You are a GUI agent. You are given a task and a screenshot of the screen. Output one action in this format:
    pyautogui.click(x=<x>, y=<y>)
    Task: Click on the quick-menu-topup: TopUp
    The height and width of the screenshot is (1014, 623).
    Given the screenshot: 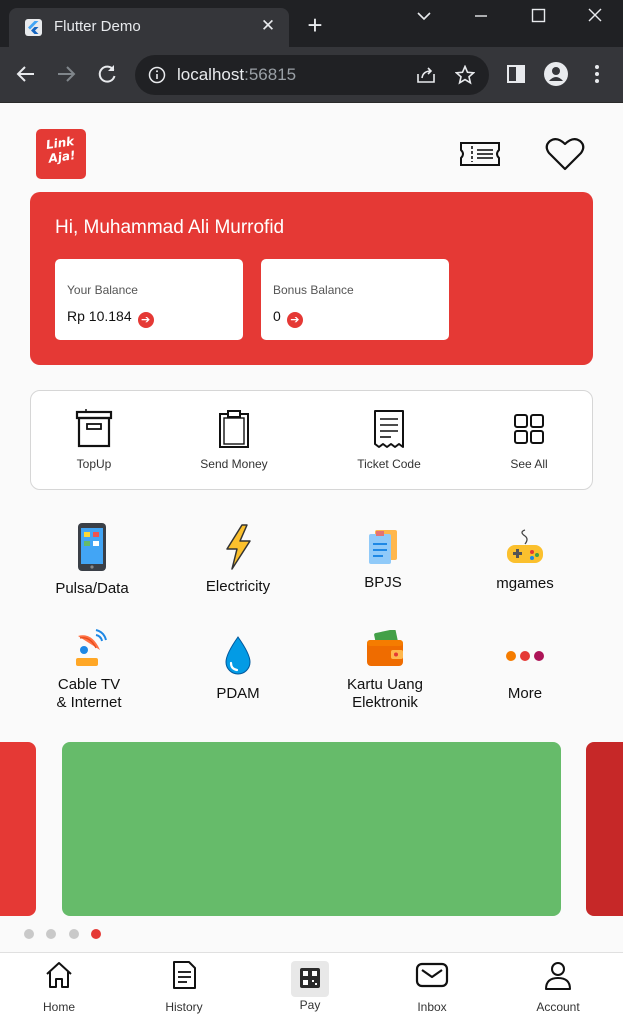 What is the action you would take?
    pyautogui.click(x=94, y=441)
    